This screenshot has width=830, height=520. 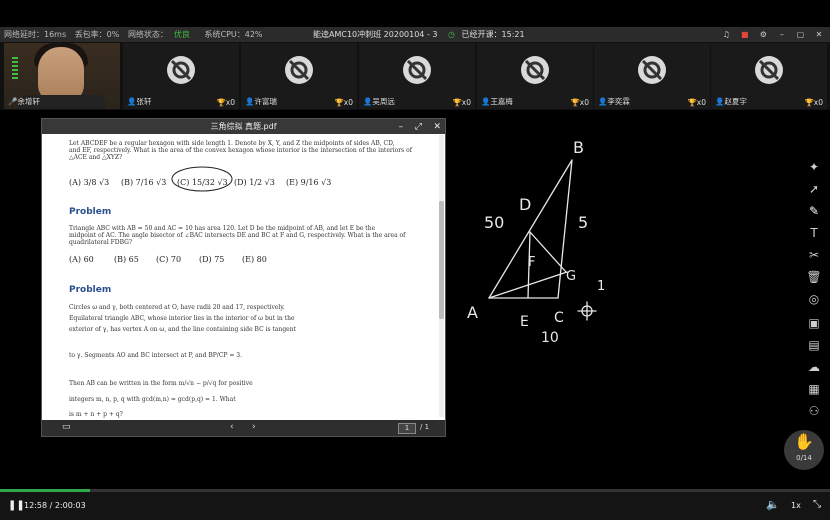 What do you see at coordinates (814, 233) in the screenshot?
I see `text-tool-icon: T` at bounding box center [814, 233].